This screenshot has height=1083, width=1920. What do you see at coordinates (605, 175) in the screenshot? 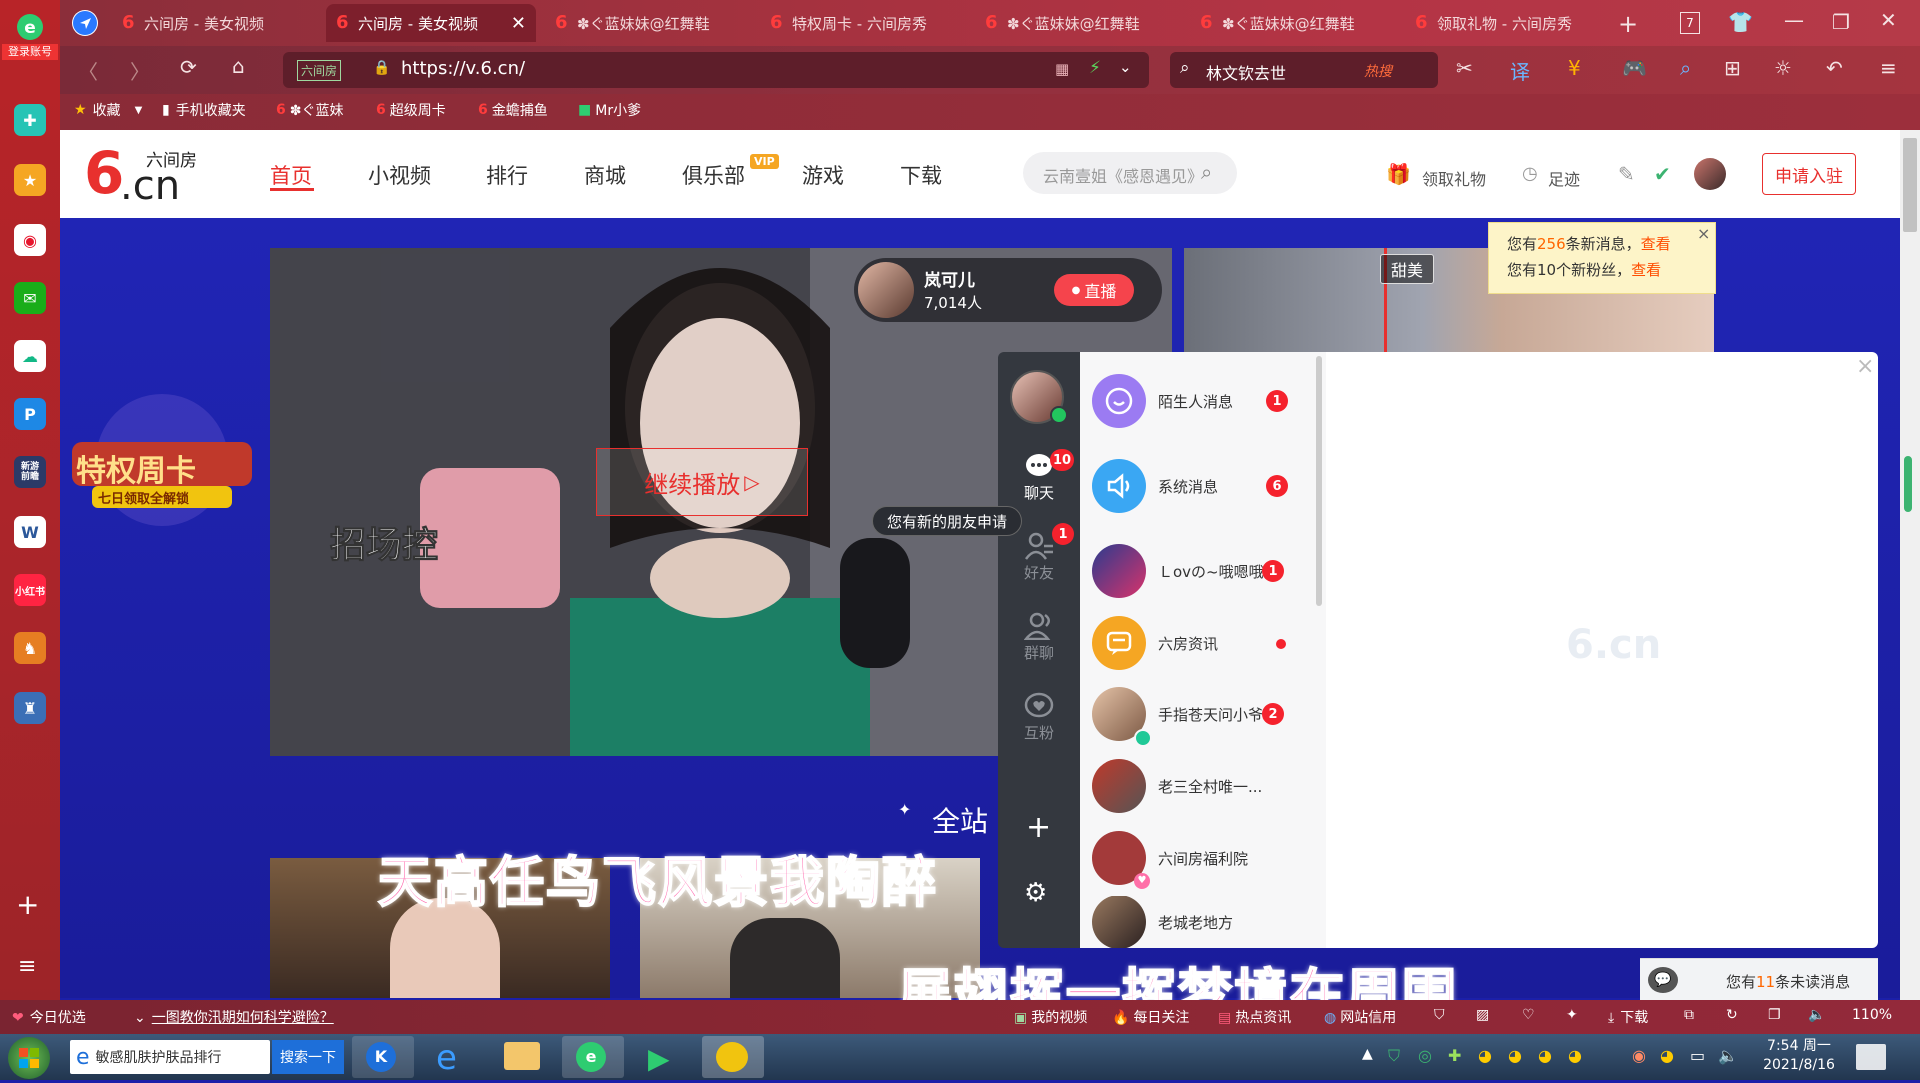
I see `nav-mall: 商城` at bounding box center [605, 175].